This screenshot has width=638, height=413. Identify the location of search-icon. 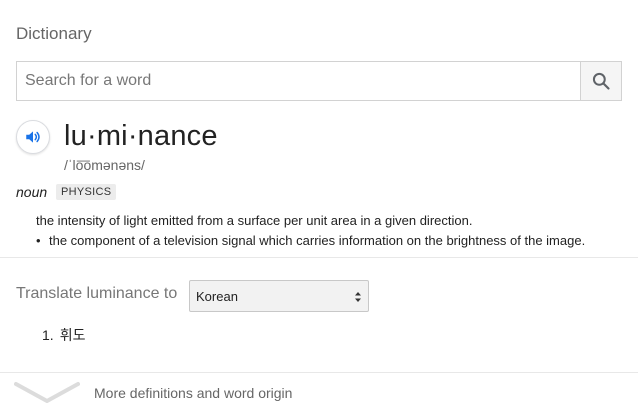
(601, 81).